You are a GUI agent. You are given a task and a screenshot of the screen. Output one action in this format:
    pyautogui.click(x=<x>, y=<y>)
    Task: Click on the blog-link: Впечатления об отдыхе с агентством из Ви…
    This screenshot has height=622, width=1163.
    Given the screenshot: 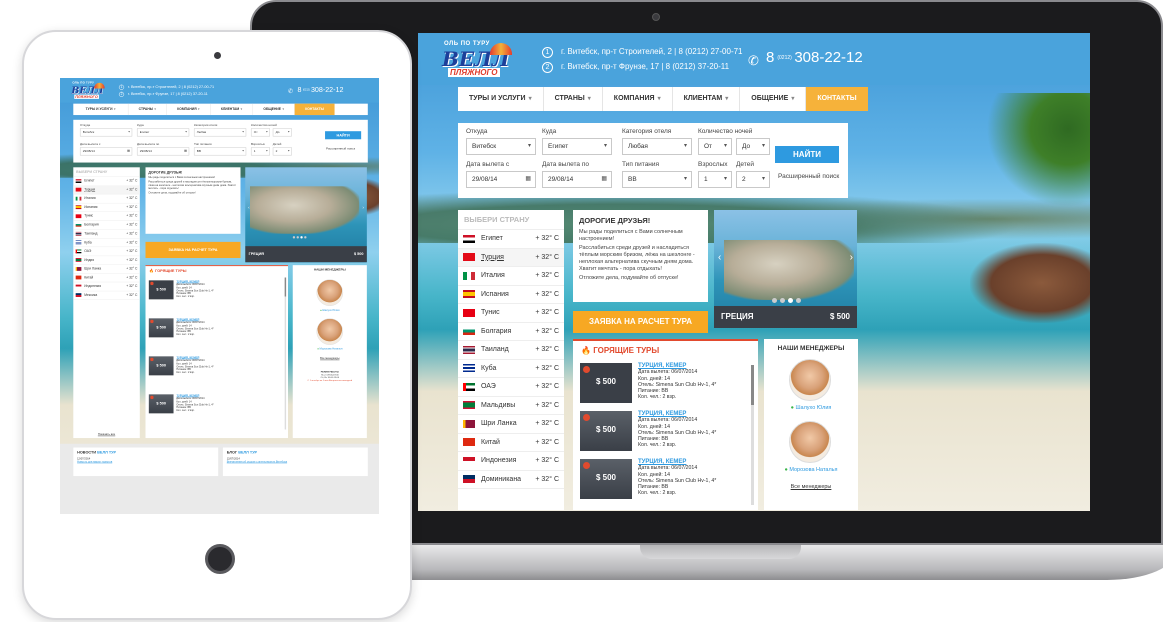 What is the action you would take?
    pyautogui.click(x=295, y=461)
    